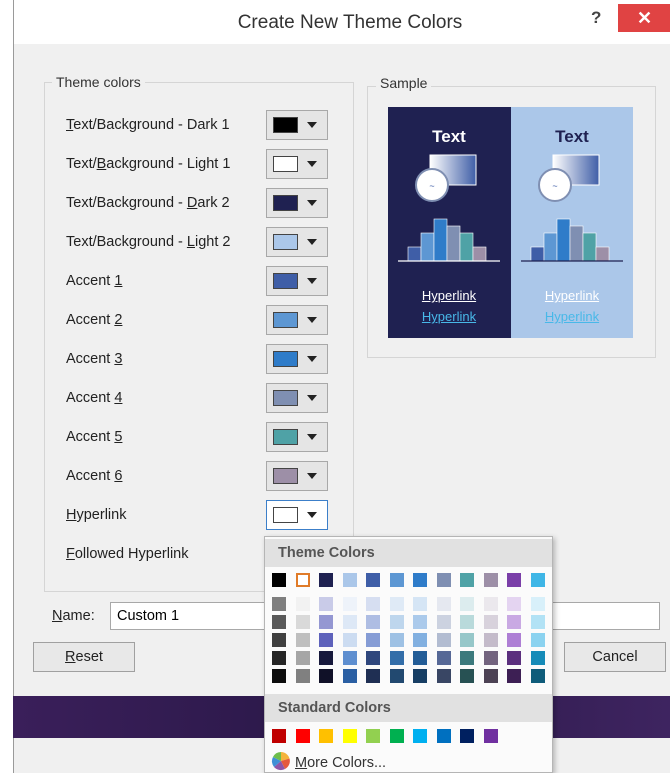  I want to click on sample-bar, so click(537, 254).